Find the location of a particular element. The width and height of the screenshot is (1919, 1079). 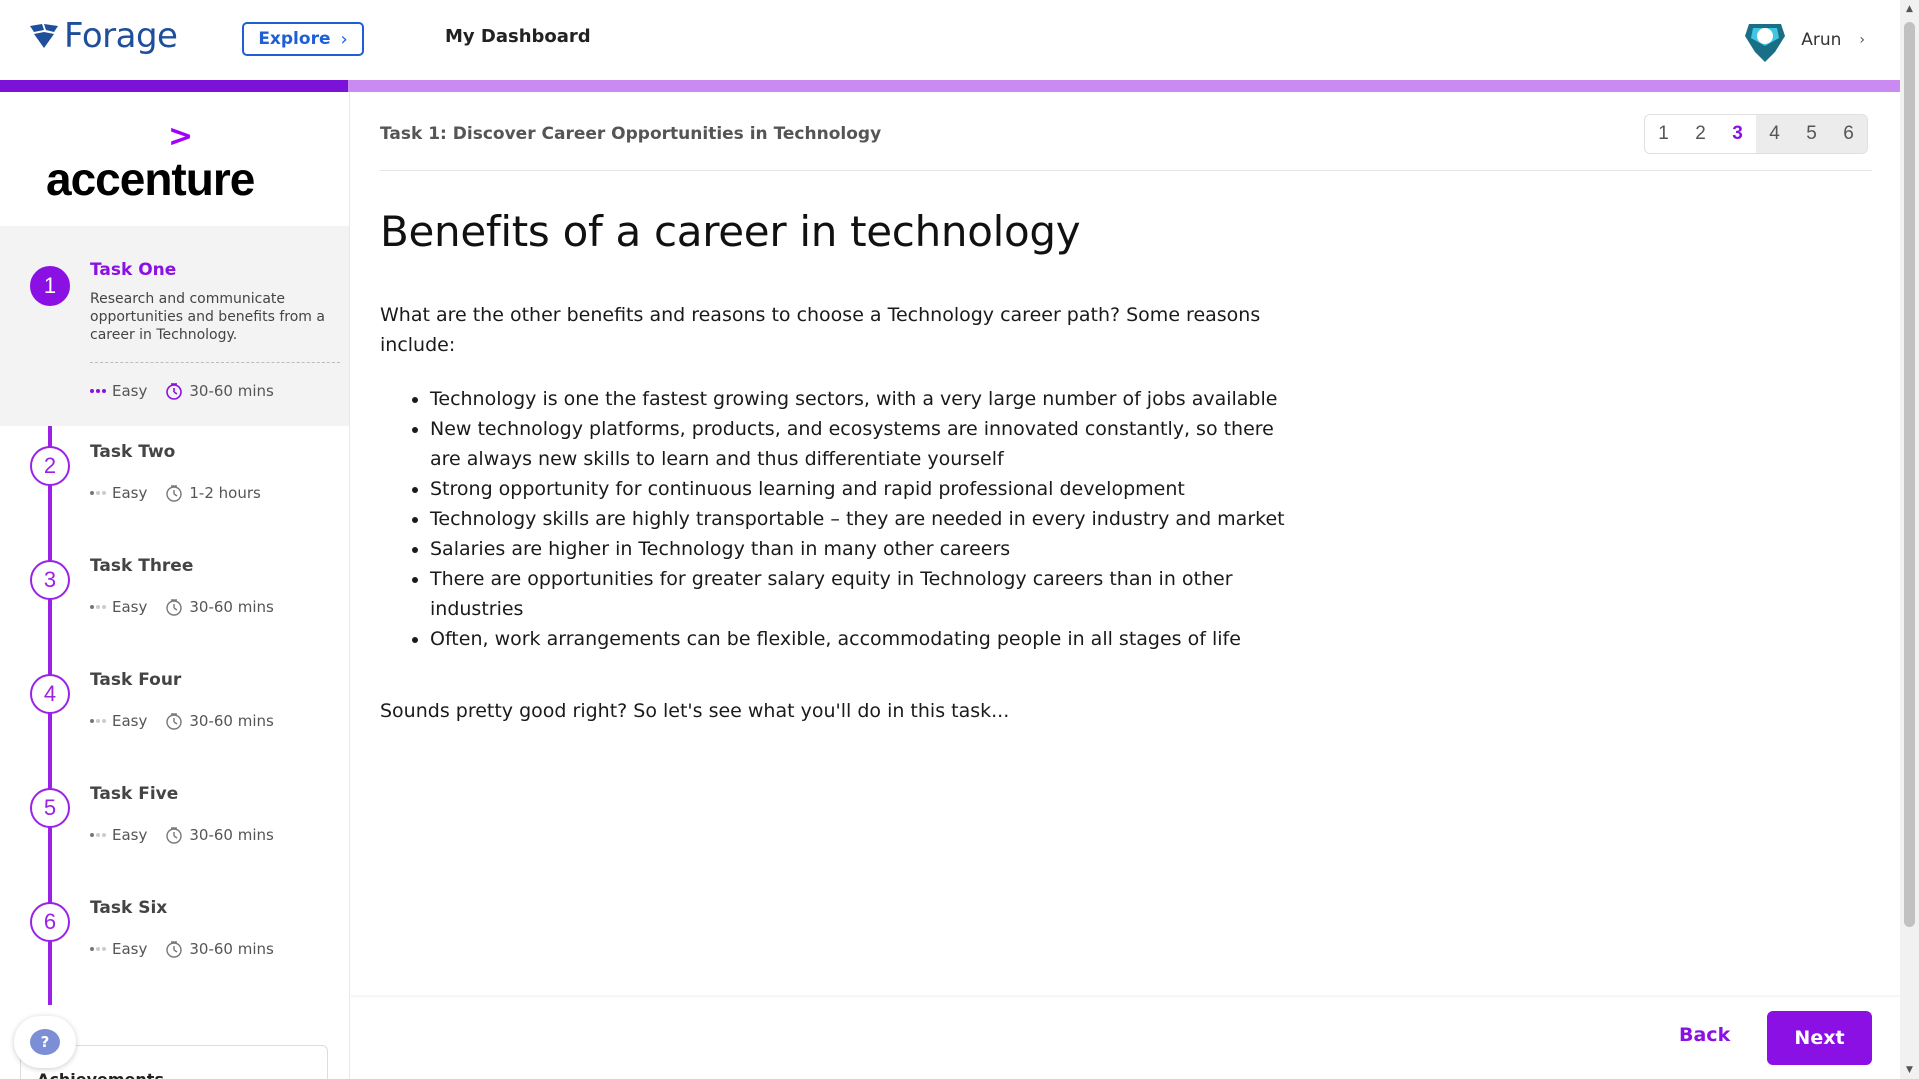

task-number: 6 is located at coordinates (50, 922).